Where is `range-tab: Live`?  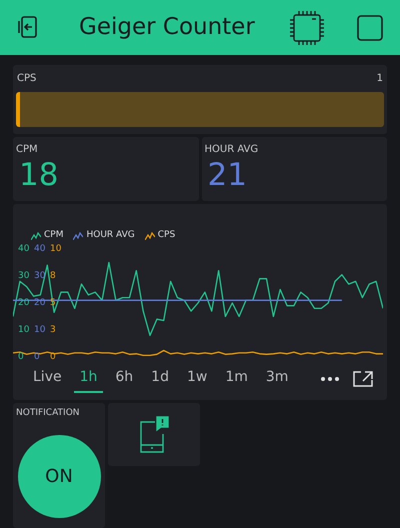
range-tab: Live is located at coordinates (47, 379).